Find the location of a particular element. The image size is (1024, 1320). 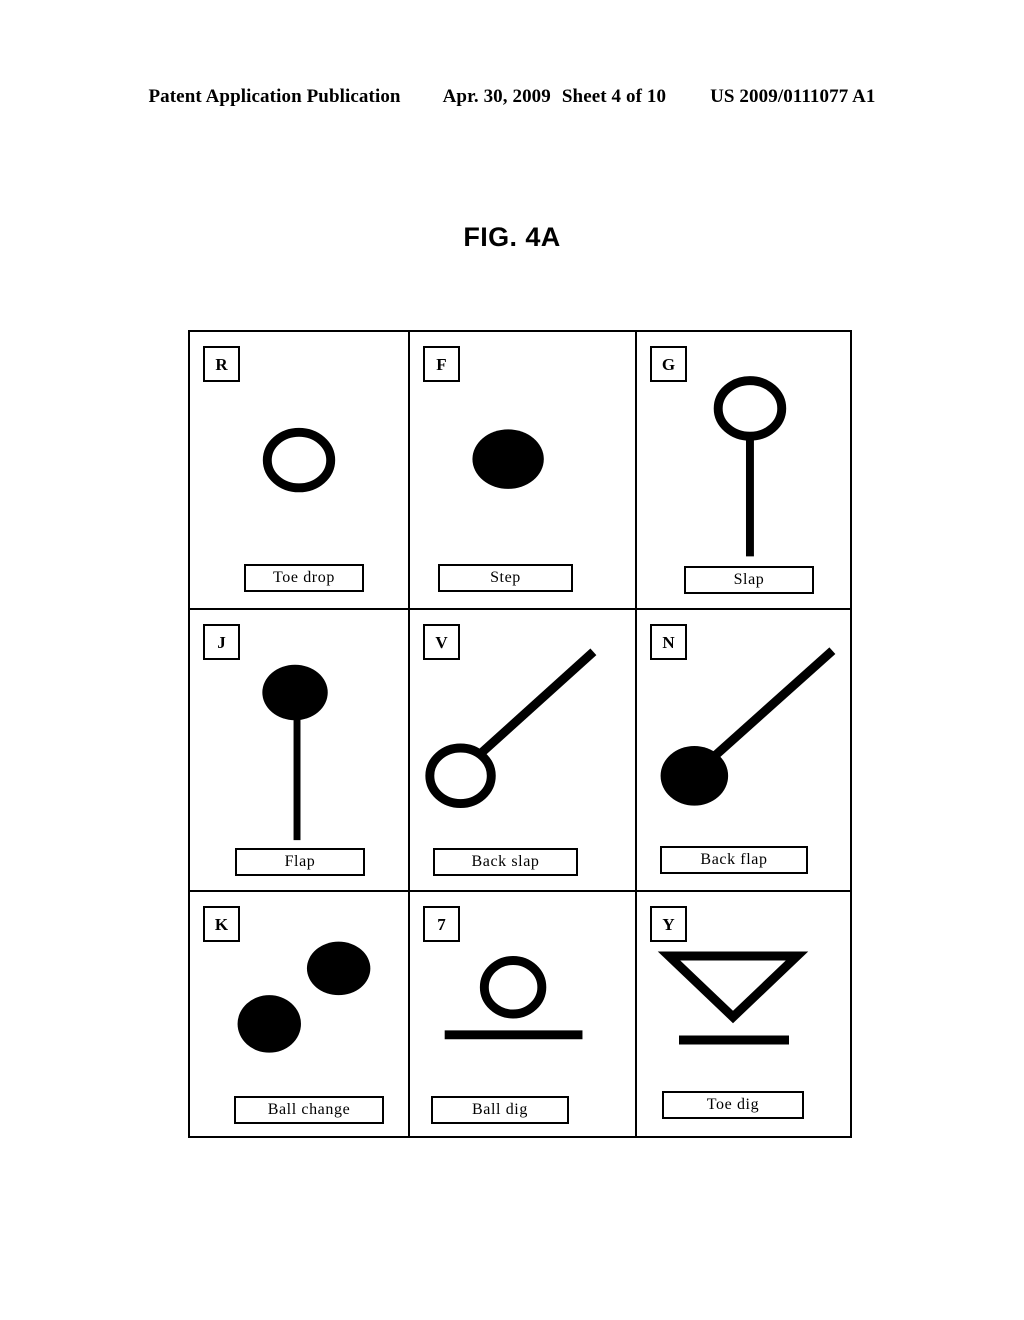

symbol-cell-ball-change: K Ball change is located at coordinates (300, 1015).